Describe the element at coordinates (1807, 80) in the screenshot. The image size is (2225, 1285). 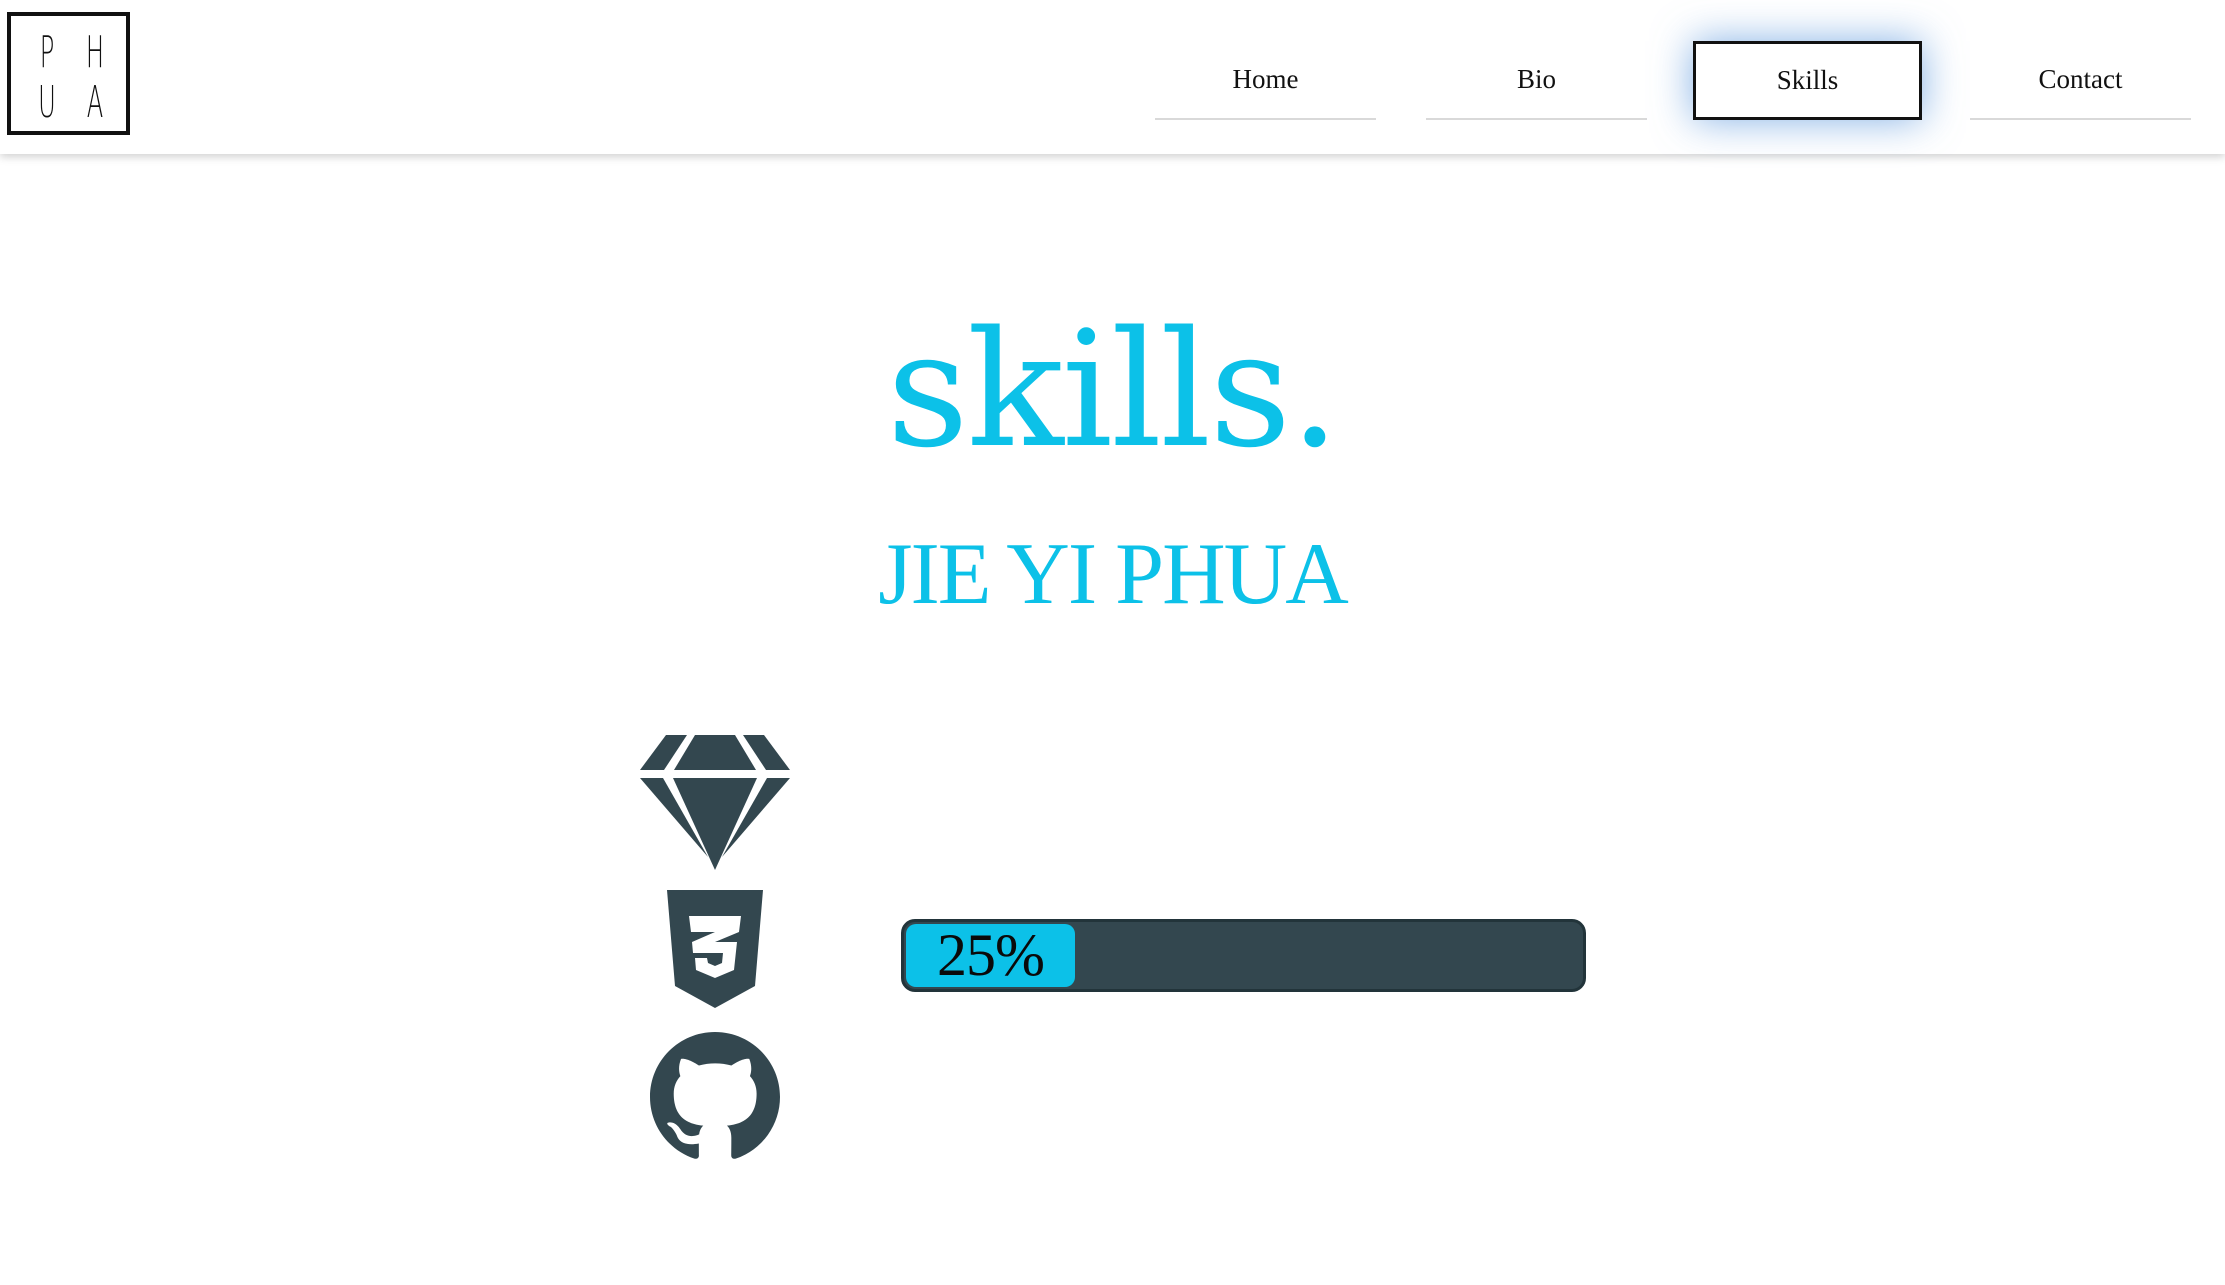
I see `nav-skills-link: Skills` at that location.